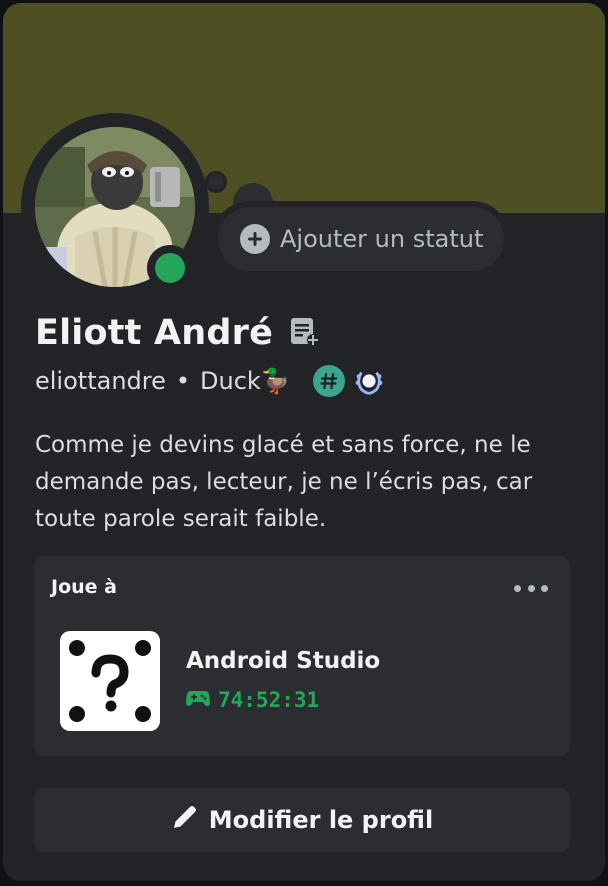 This screenshot has height=886, width=608. Describe the element at coordinates (245, 381) in the screenshot. I see `pronoun-tag: Duck🦆` at that location.